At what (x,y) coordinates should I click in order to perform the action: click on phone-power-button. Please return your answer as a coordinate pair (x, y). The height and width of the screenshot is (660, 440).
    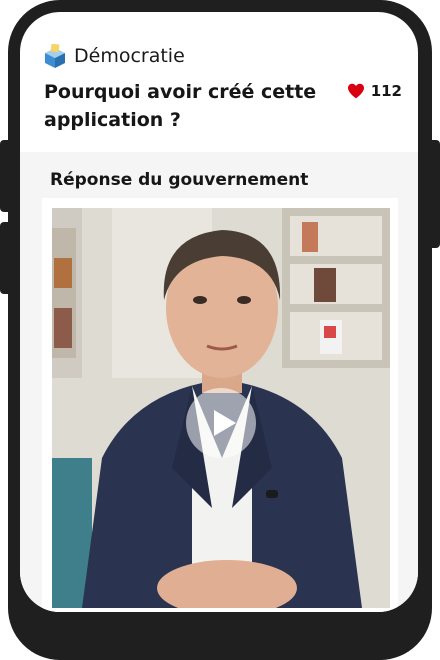
    Looking at the image, I should click on (434, 194).